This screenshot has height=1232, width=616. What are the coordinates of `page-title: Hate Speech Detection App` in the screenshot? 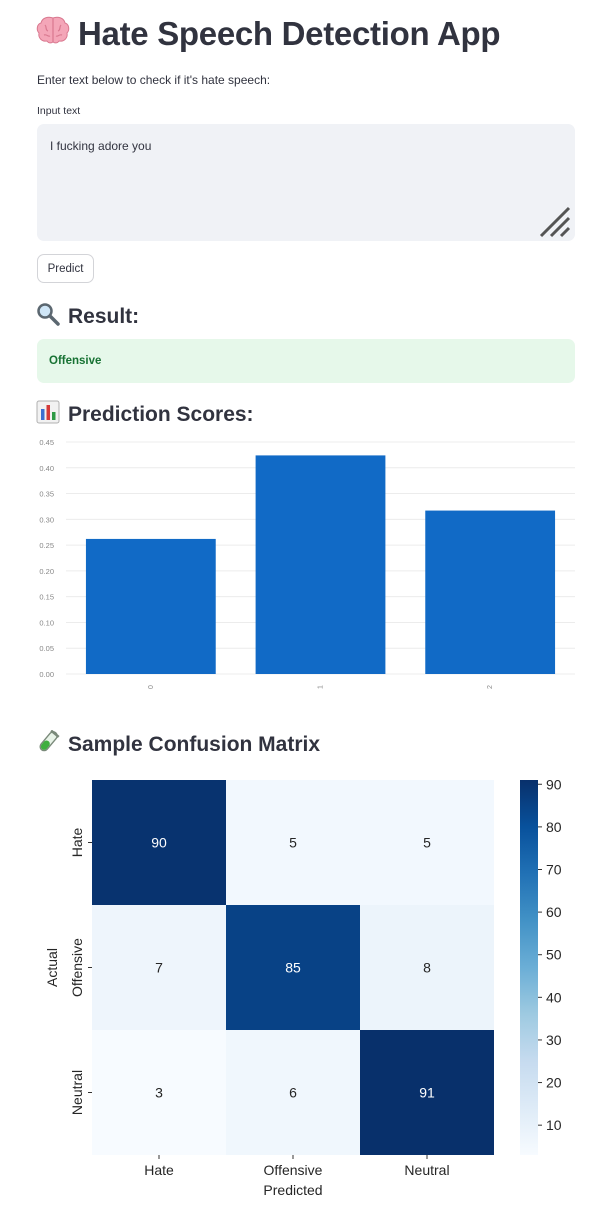 It's located at (268, 33).